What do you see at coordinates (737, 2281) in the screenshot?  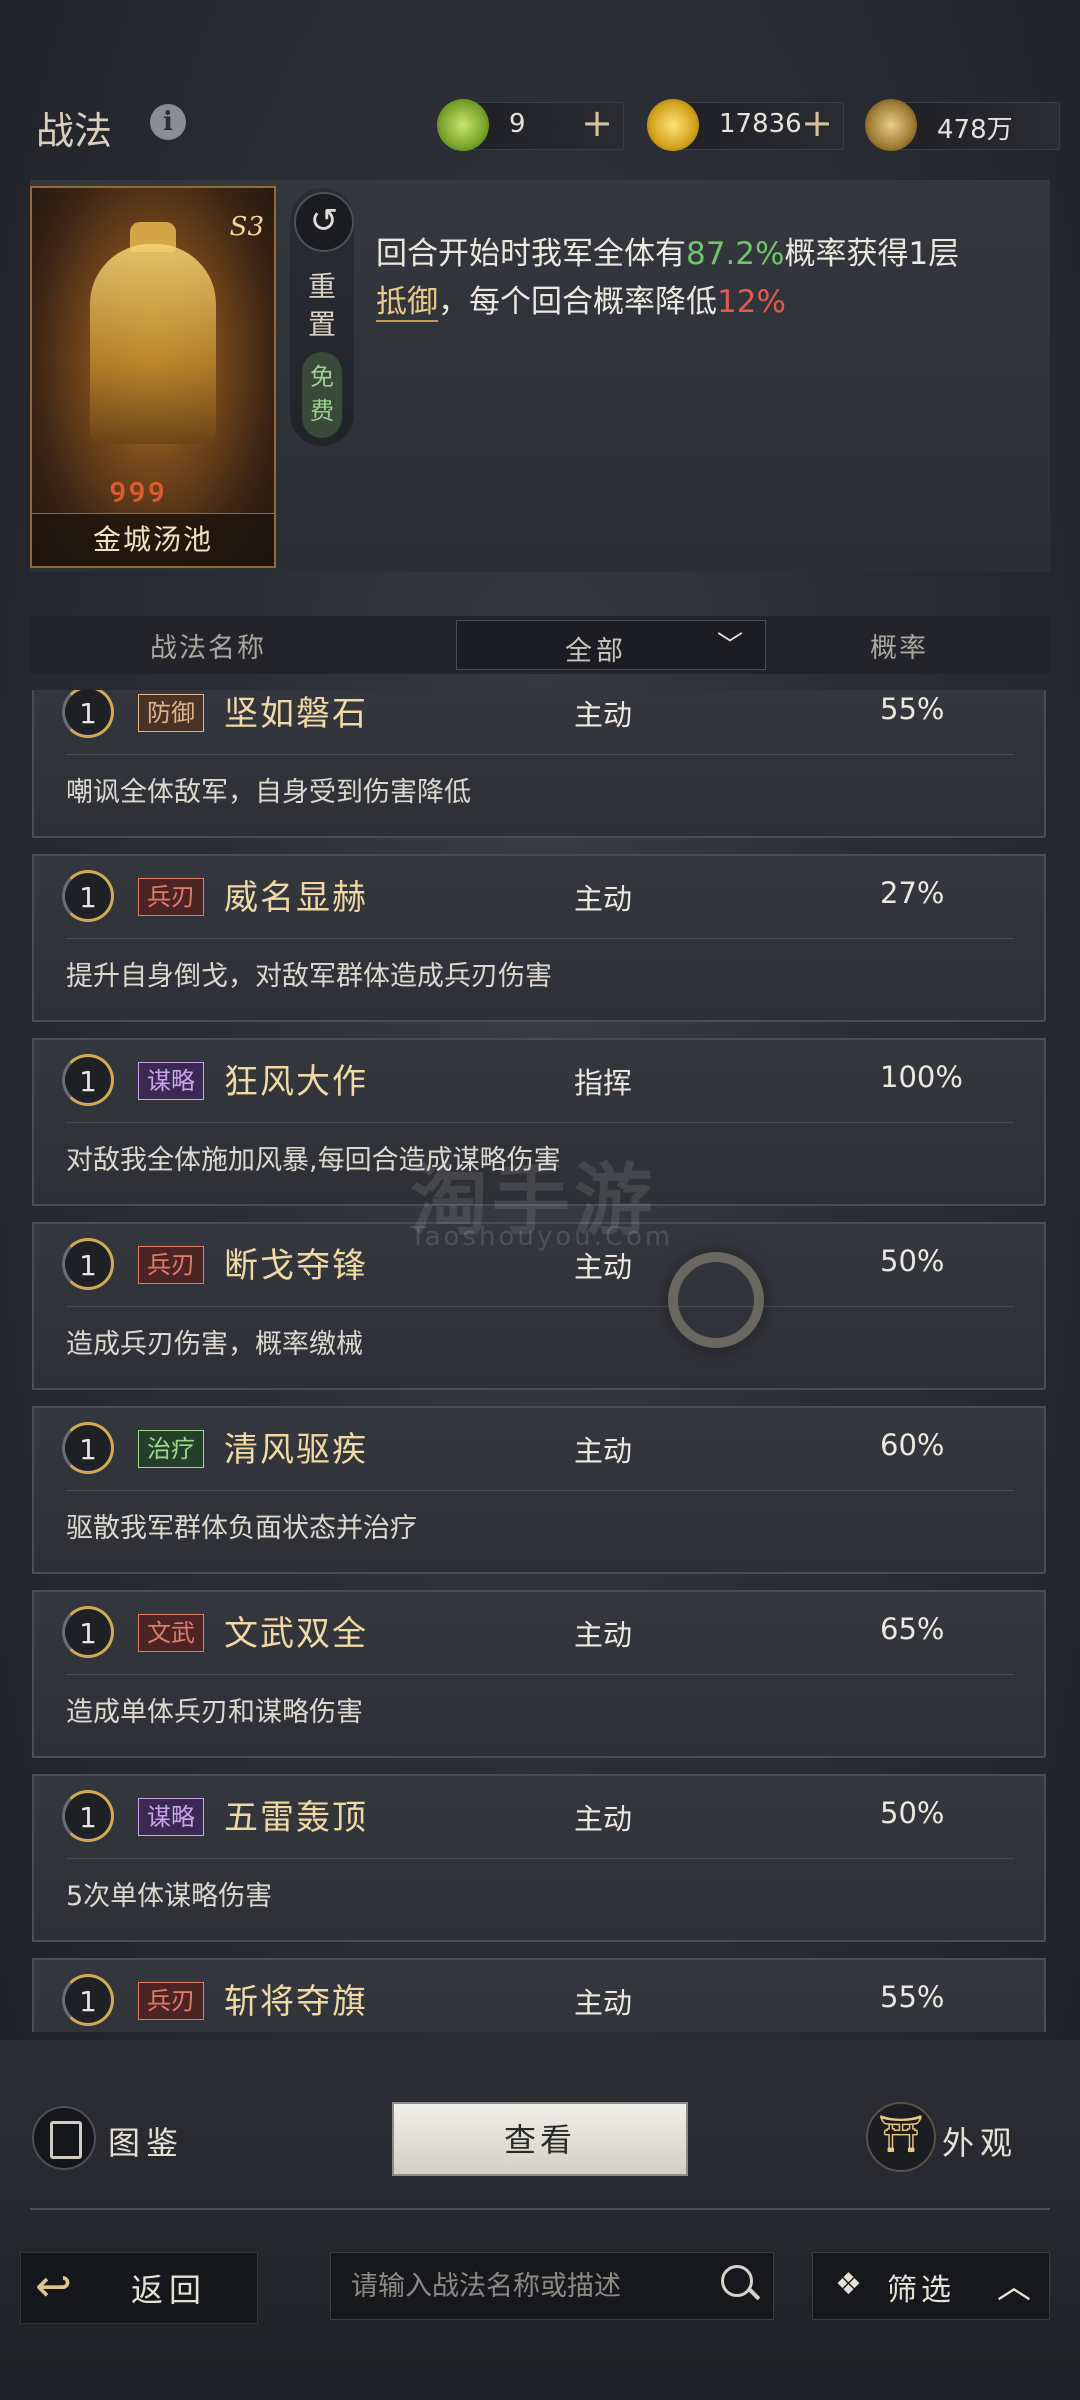 I see `search-icon` at bounding box center [737, 2281].